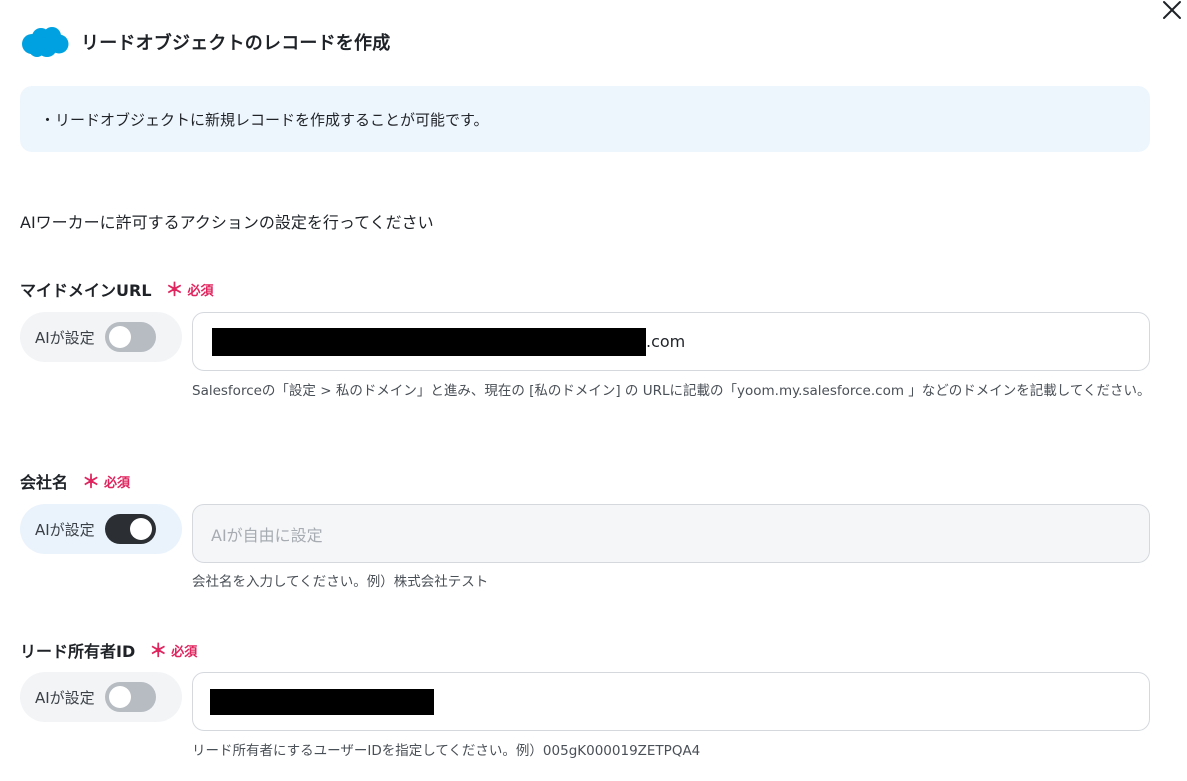 This screenshot has width=1187, height=781. What do you see at coordinates (86, 290) in the screenshot?
I see `field-label-text: マイドメインURL` at bounding box center [86, 290].